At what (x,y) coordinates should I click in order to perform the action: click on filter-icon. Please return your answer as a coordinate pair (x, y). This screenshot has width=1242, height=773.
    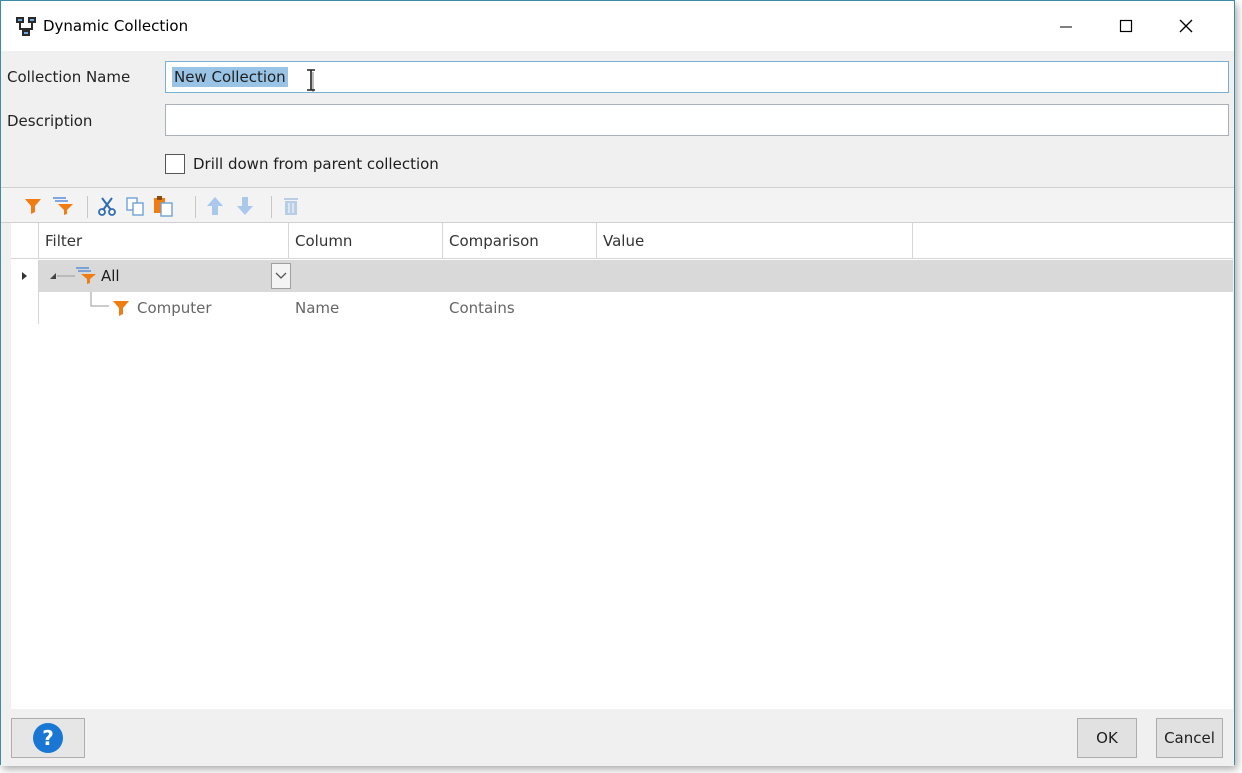
    Looking at the image, I should click on (121, 308).